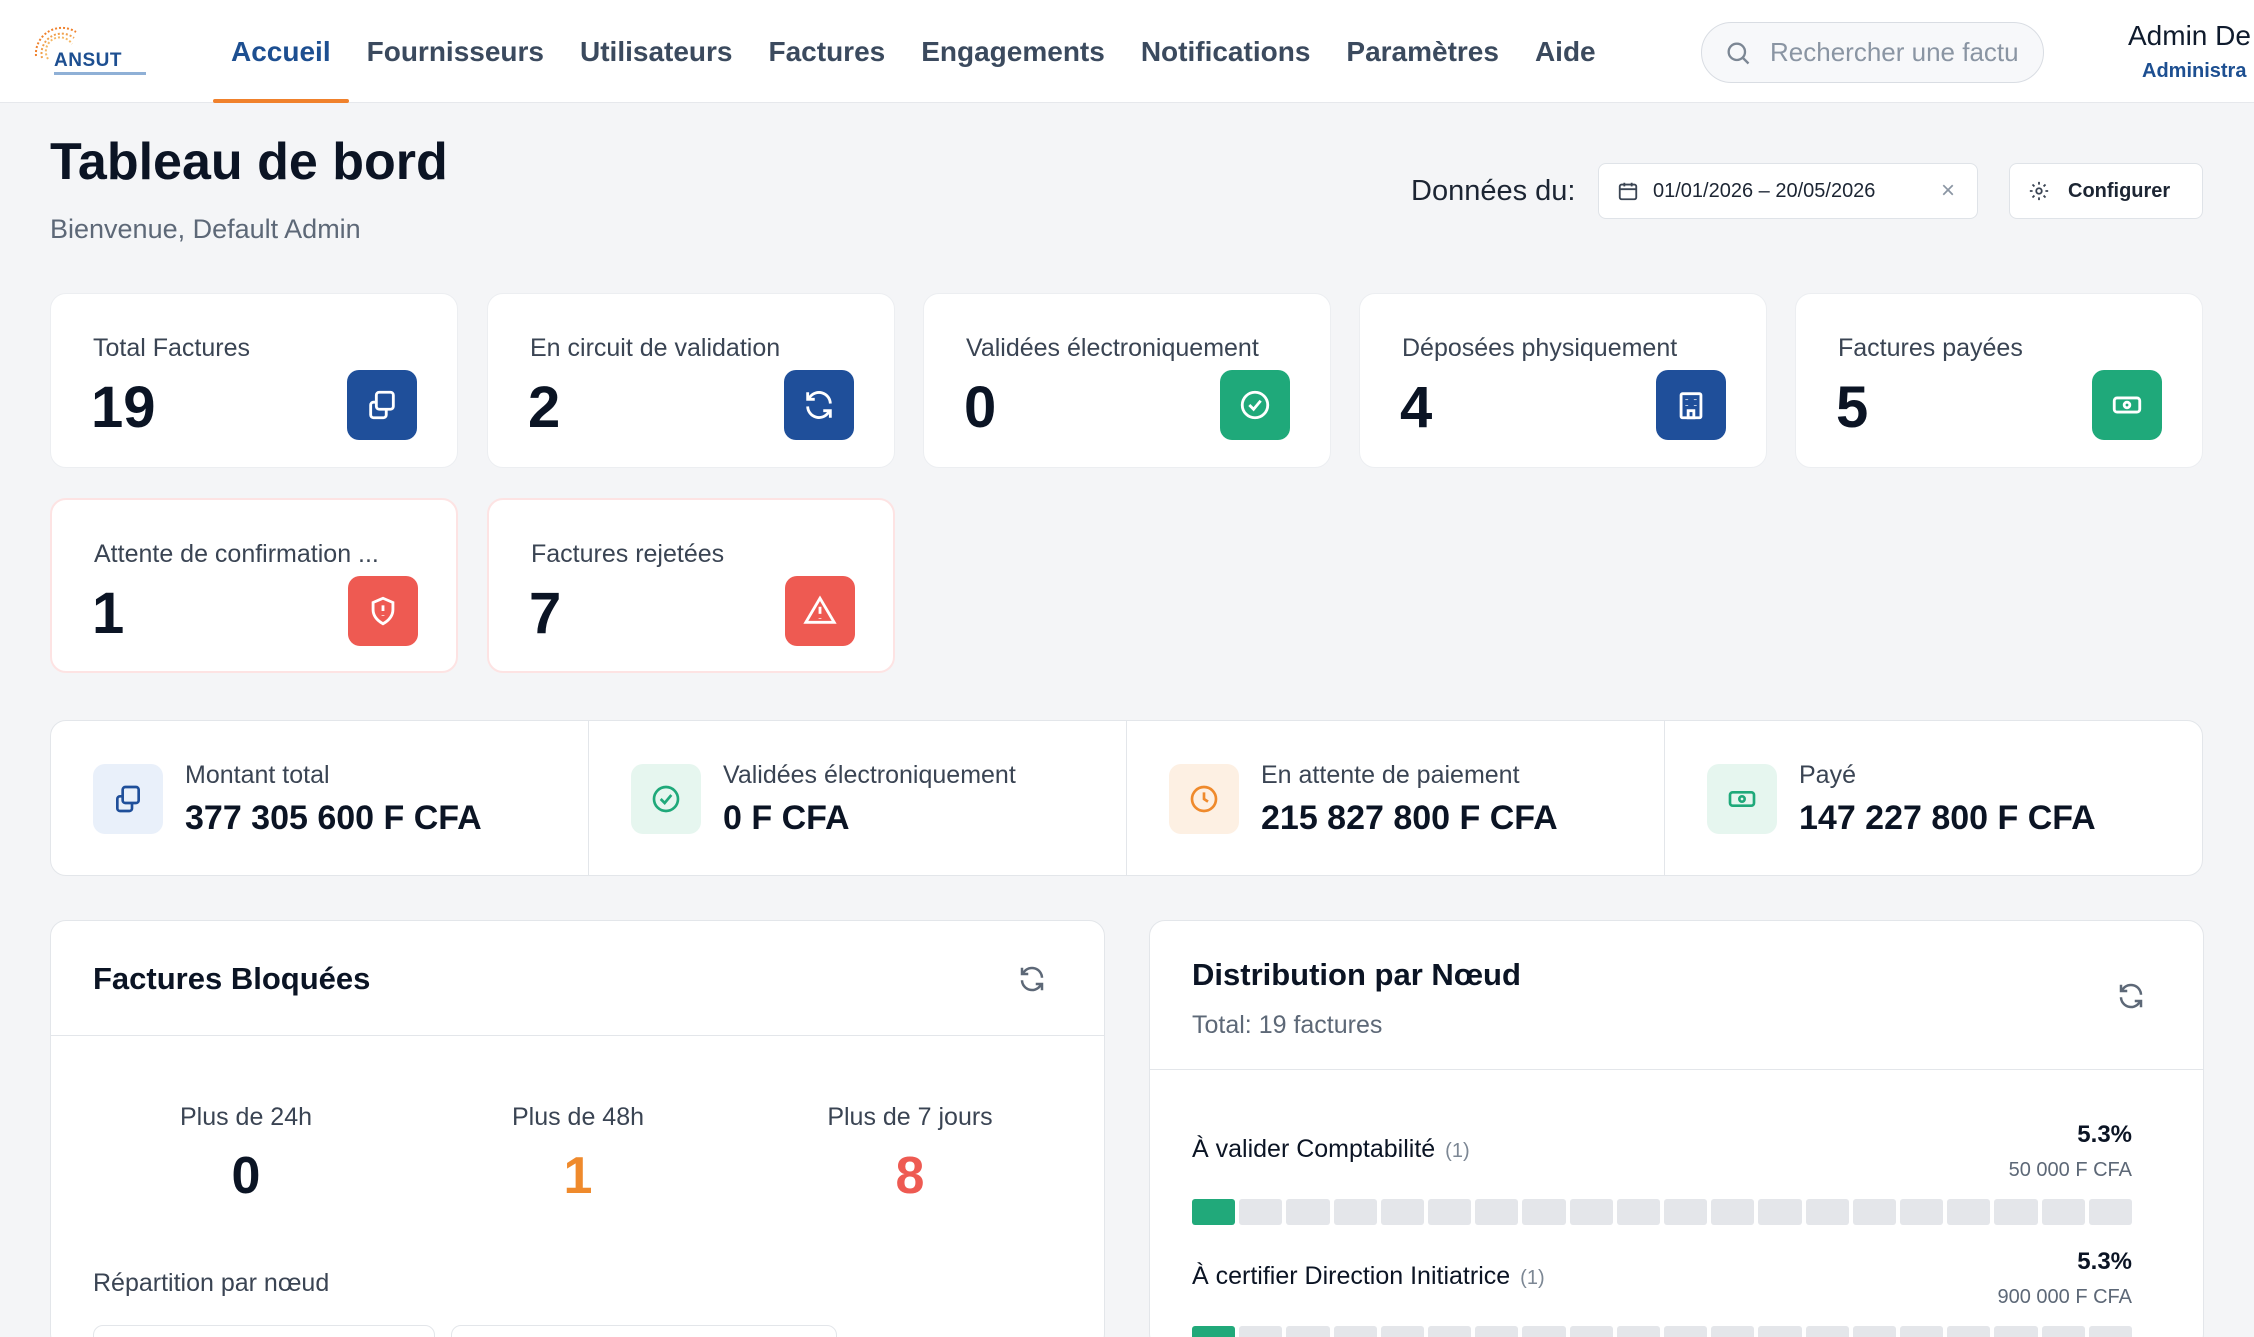 Image resolution: width=2254 pixels, height=1337 pixels. Describe the element at coordinates (691, 380) in the screenshot. I see `stat-card-circuit: En circuit de validation 2` at that location.